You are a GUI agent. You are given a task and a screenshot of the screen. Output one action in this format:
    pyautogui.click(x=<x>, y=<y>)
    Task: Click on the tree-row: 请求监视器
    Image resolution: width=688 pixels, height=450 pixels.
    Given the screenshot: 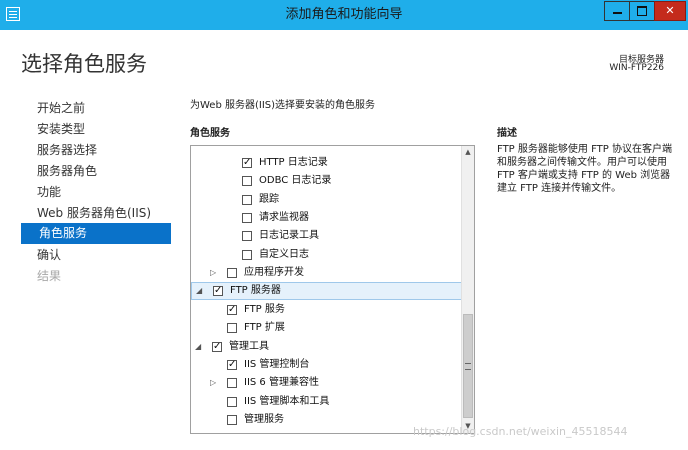 What is the action you would take?
    pyautogui.click(x=326, y=218)
    